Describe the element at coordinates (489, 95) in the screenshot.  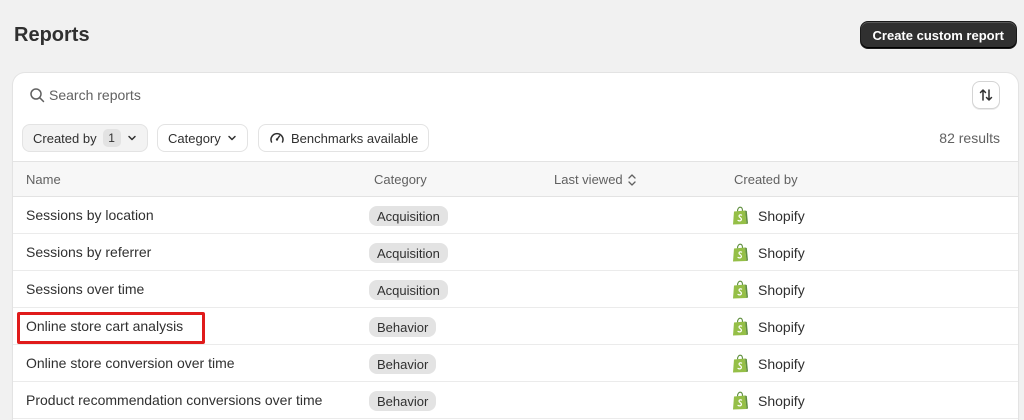
I see `search-input` at that location.